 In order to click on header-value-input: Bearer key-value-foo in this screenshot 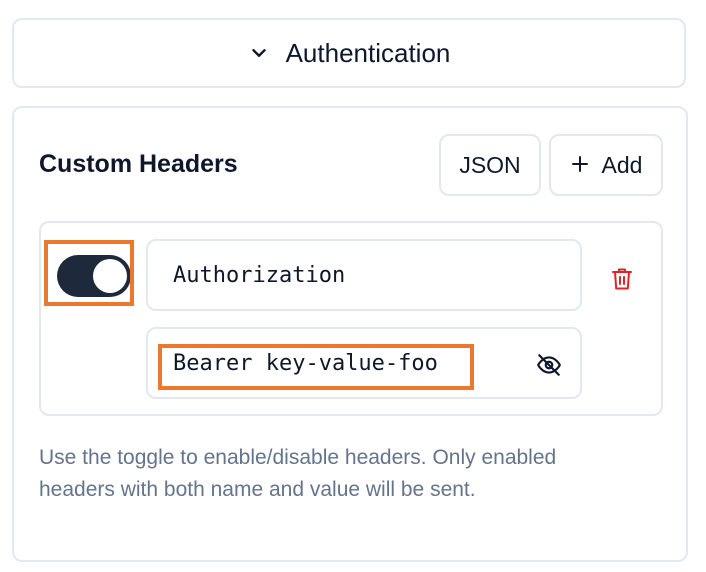, I will do `click(364, 363)`.